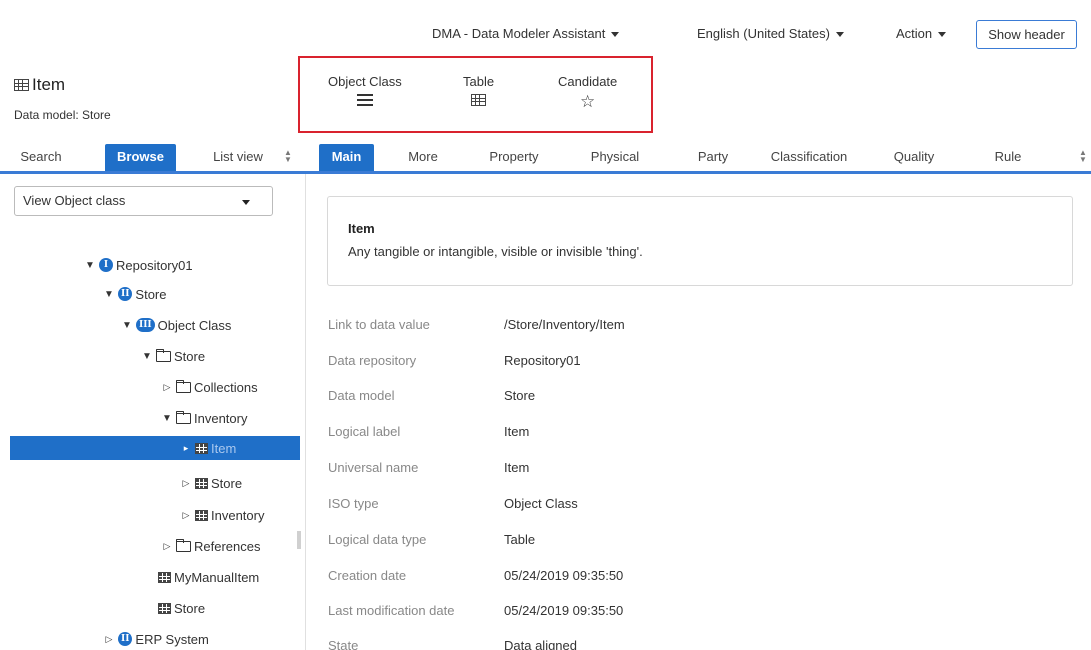  I want to click on tree-node-mymanualitem: MyManualItem, so click(208, 577).